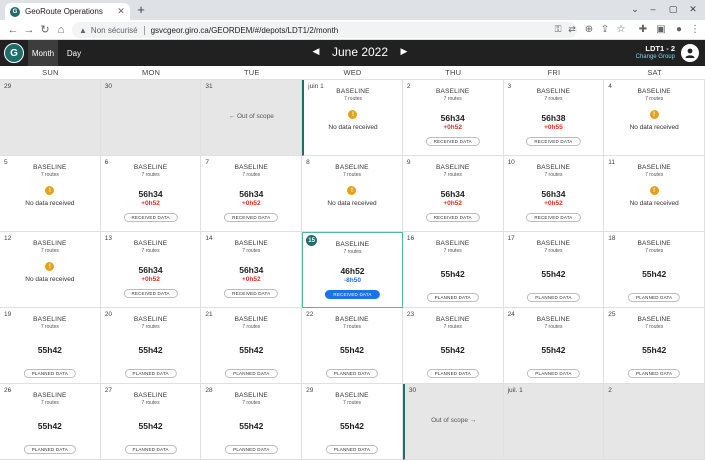  Describe the element at coordinates (252, 194) in the screenshot. I see `day-cell: 7 BASELINE 7 routes 56h34 +0h52 RECEIVED DATA` at that location.